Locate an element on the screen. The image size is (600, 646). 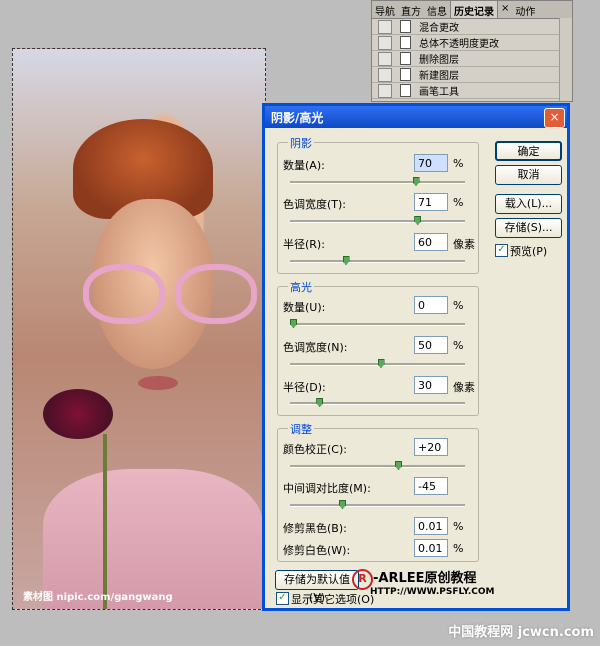
history-item-label: 新建图层 is located at coordinates (439, 76).